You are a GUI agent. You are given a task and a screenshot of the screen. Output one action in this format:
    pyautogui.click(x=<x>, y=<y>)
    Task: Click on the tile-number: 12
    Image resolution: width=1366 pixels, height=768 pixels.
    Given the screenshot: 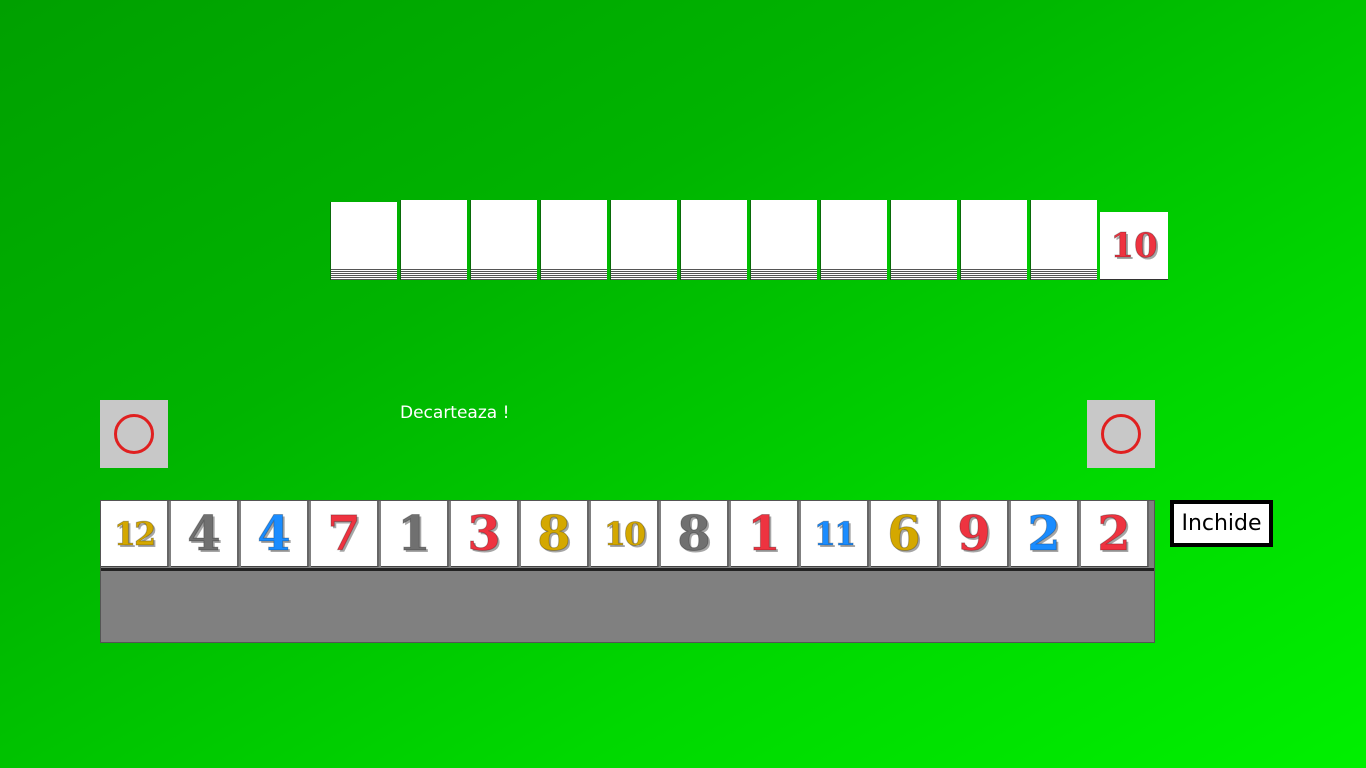 What is the action you would take?
    pyautogui.click(x=134, y=533)
    